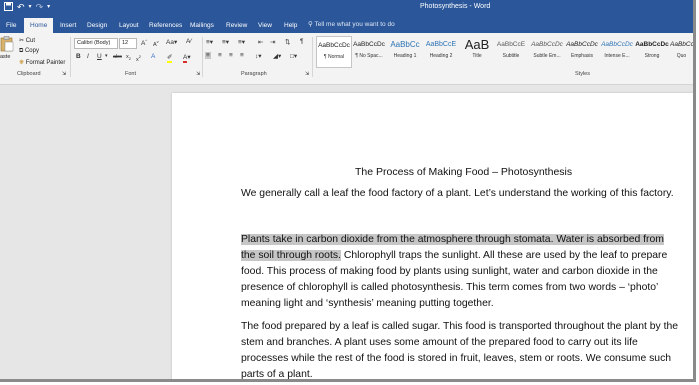 This screenshot has width=699, height=385. What do you see at coordinates (29, 74) in the screenshot?
I see `clipboard-group-label: Clipboard` at bounding box center [29, 74].